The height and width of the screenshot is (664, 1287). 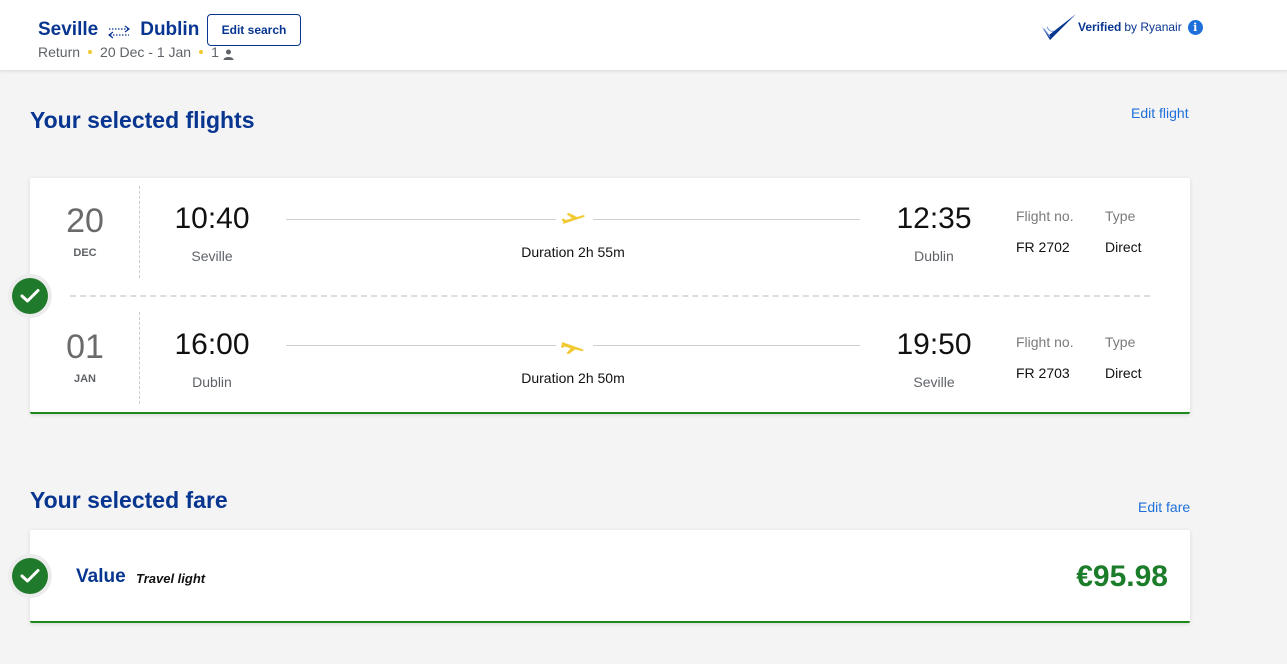 I want to click on arrival-city: Dublin, so click(x=934, y=256).